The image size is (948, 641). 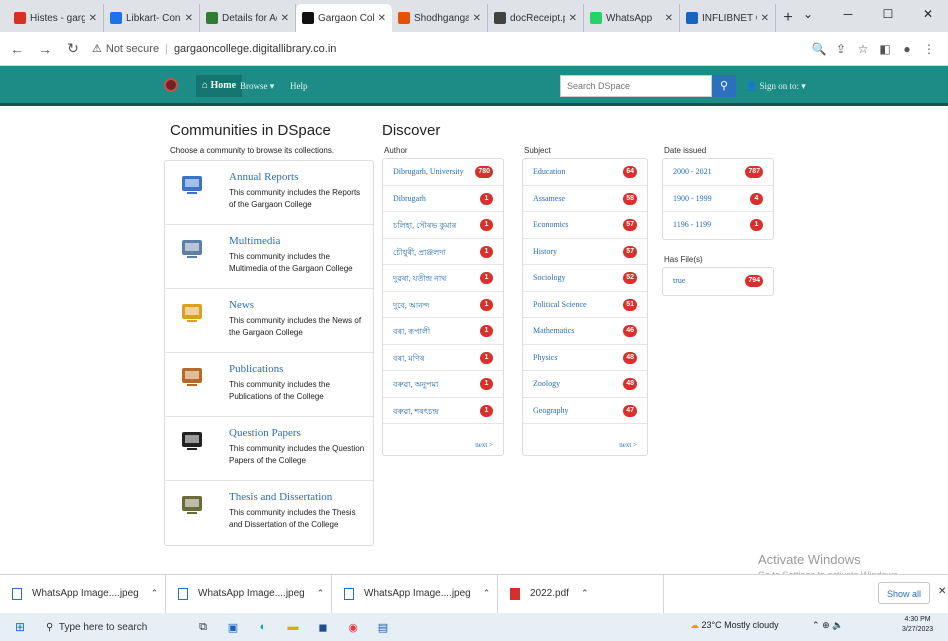 I want to click on facet-value-link: দুবে, আনন্দ, so click(x=411, y=306).